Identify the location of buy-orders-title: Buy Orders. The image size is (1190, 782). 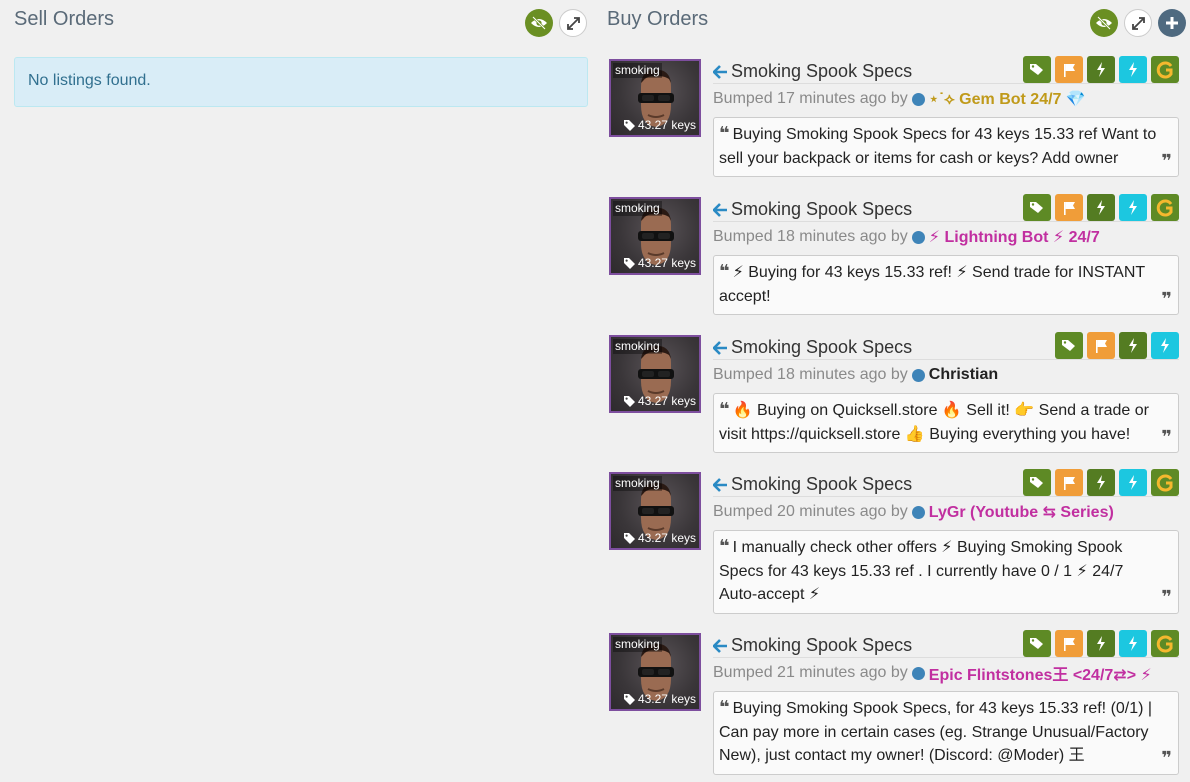
(658, 19).